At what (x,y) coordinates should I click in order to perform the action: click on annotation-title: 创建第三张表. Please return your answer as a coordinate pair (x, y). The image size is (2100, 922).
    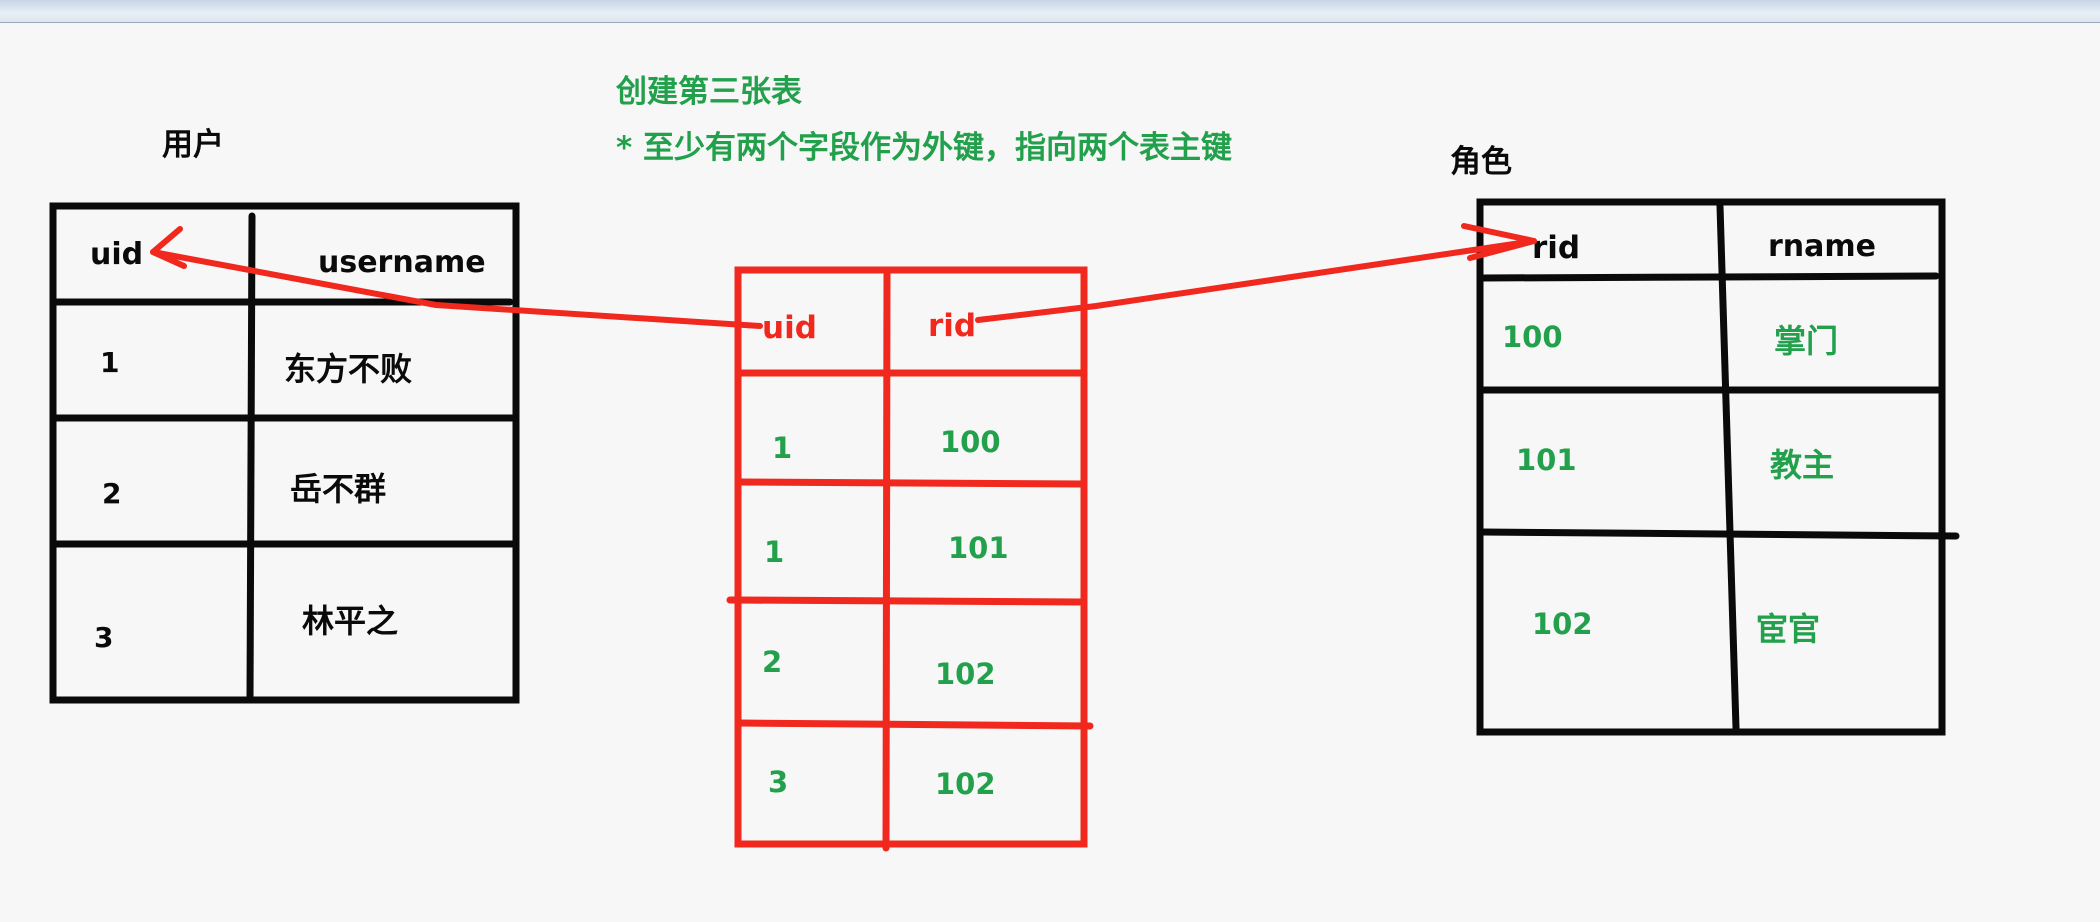
    Looking at the image, I should click on (708, 92).